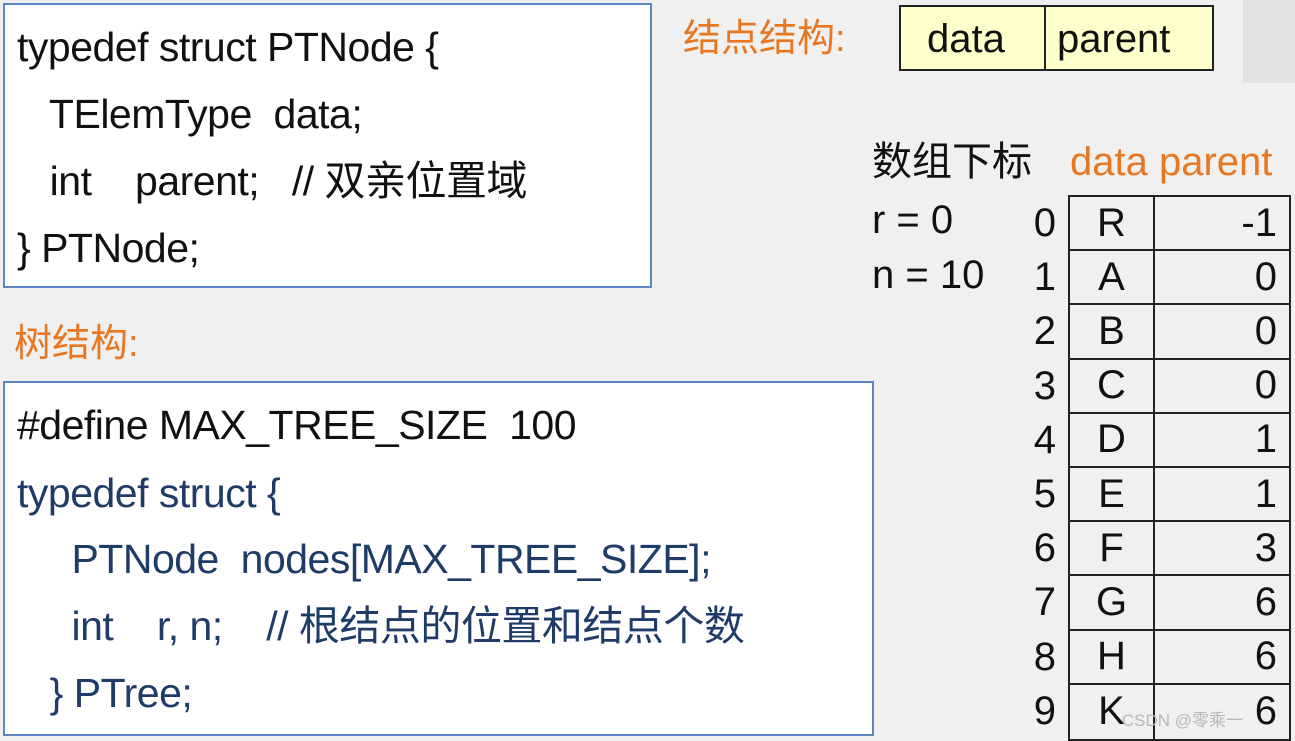 The height and width of the screenshot is (741, 1295). Describe the element at coordinates (76, 344) in the screenshot. I see `tree-struct-label: 树结构:` at that location.